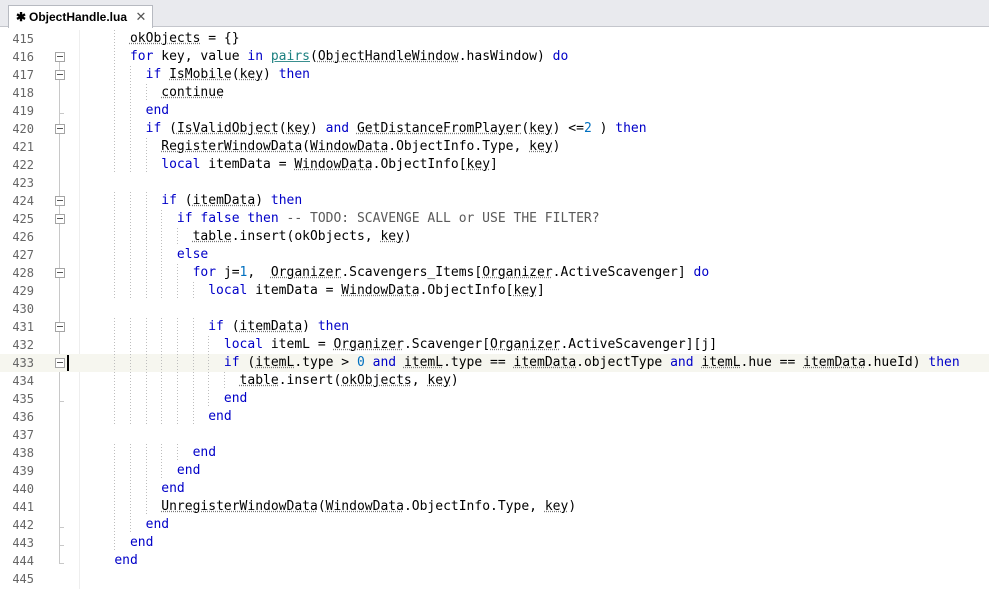 This screenshot has height=589, width=989. What do you see at coordinates (23, 471) in the screenshot?
I see `line-number: 439` at bounding box center [23, 471].